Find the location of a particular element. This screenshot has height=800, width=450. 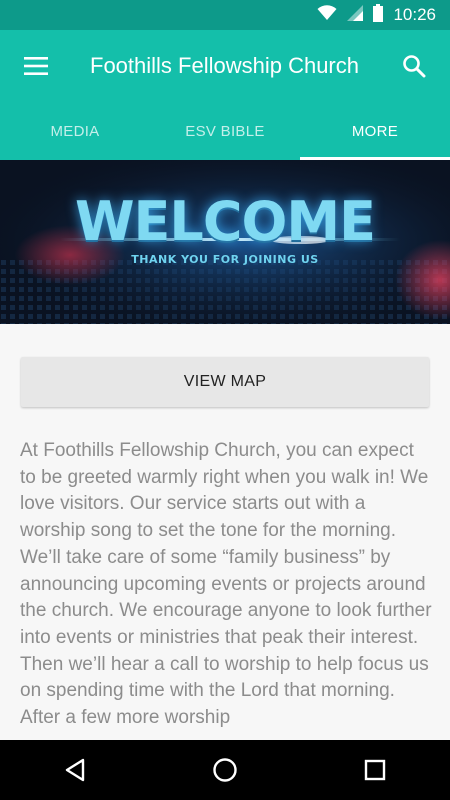

system-nav-bar is located at coordinates (225, 770).